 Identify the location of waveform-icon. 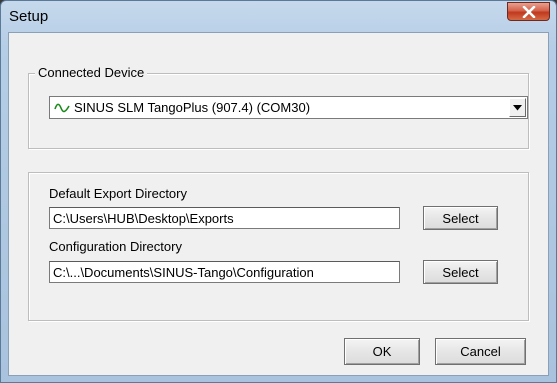
(62, 108).